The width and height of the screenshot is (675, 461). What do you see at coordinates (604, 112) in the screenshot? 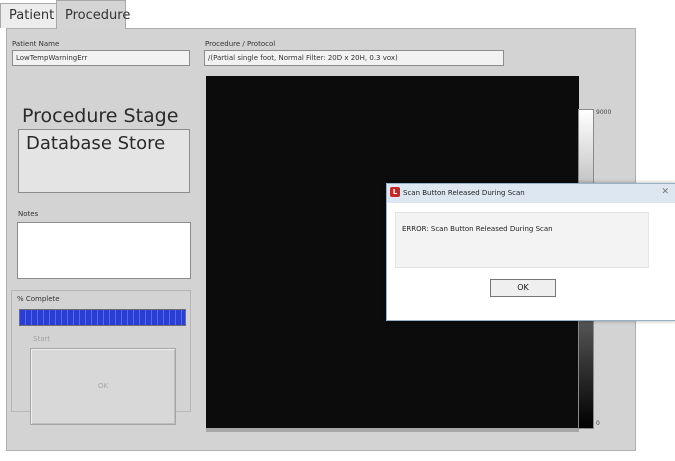
I see `scale-max-label: 9000` at bounding box center [604, 112].